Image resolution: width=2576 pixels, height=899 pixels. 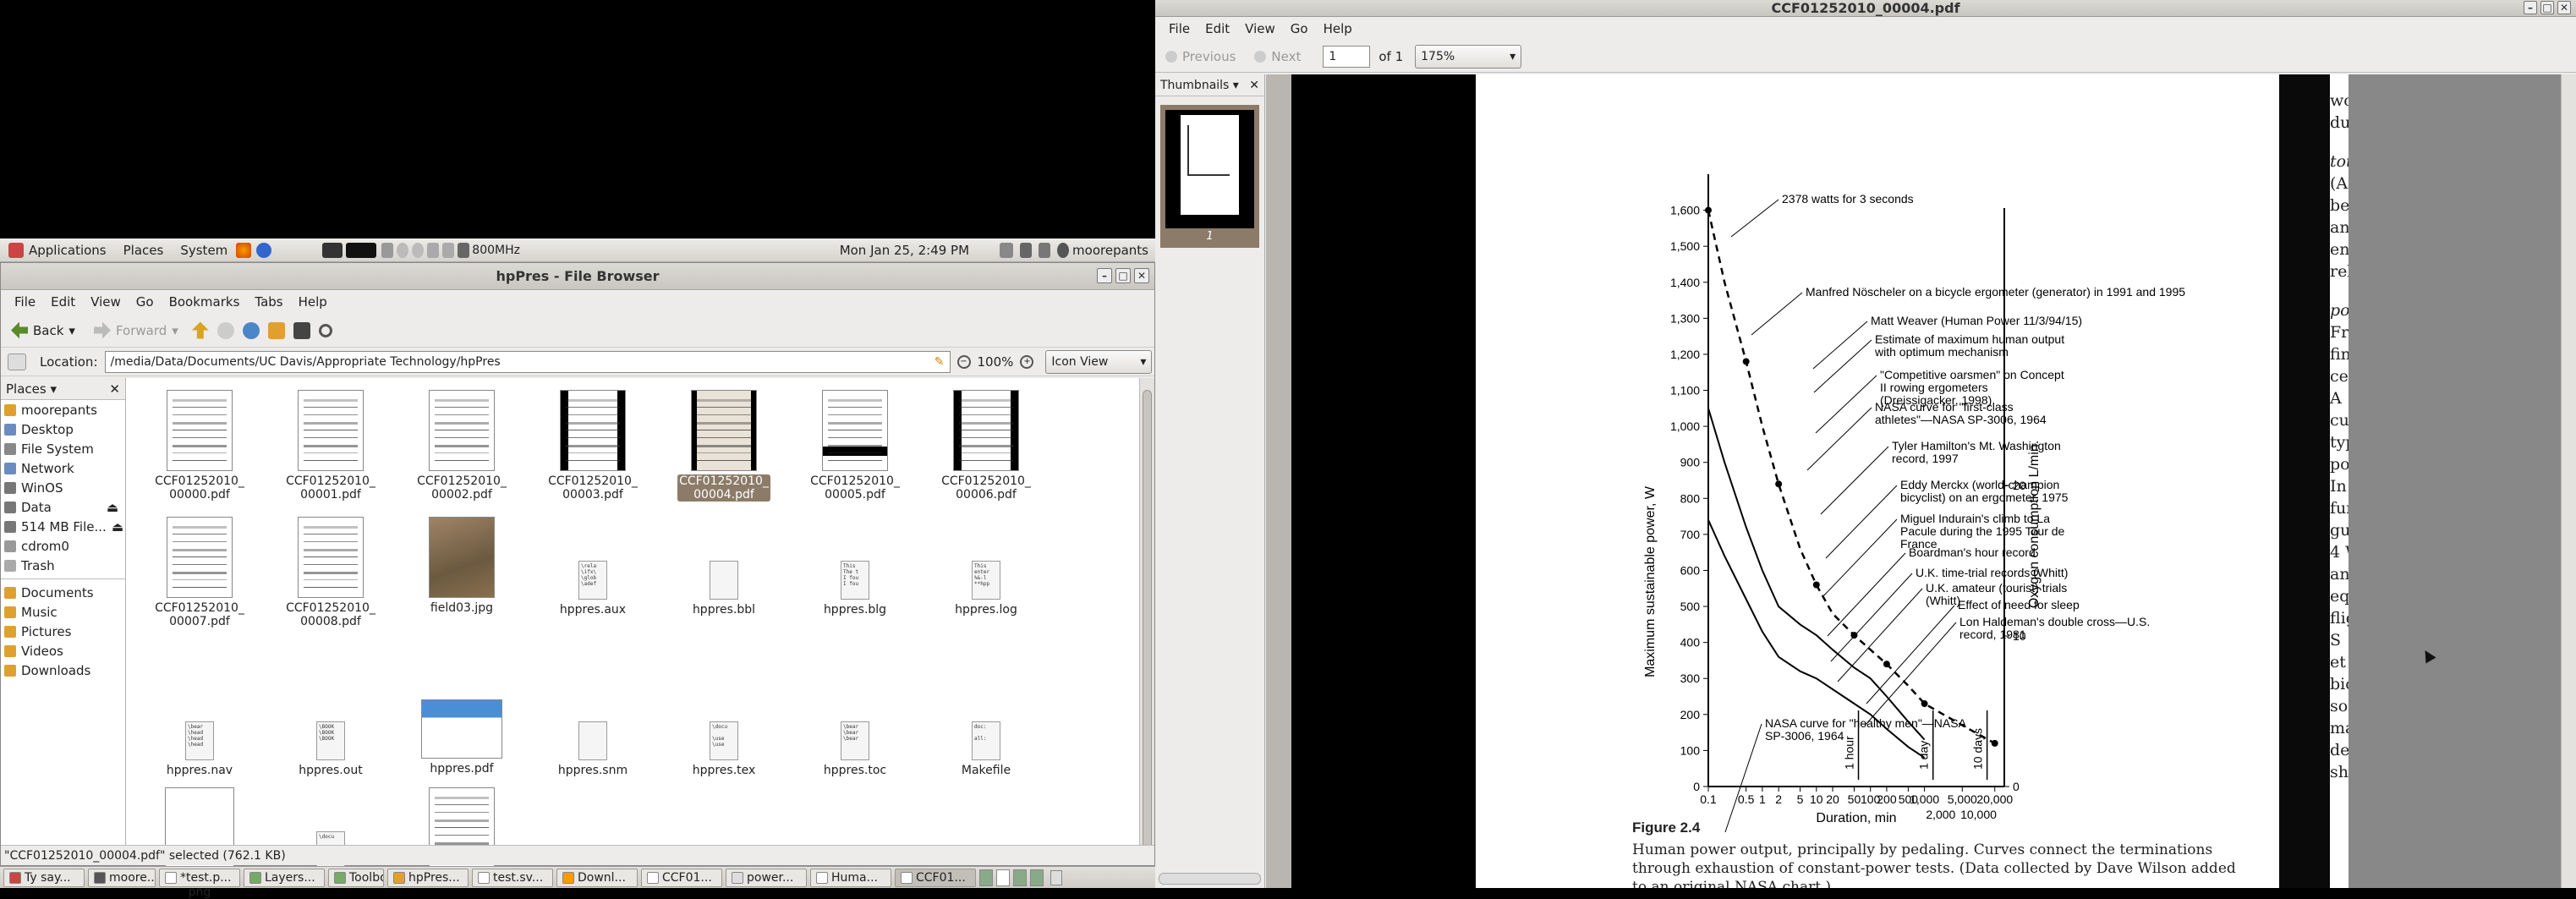 I want to click on file-item: CCF01252010_ 00007.pdf, so click(x=199, y=572).